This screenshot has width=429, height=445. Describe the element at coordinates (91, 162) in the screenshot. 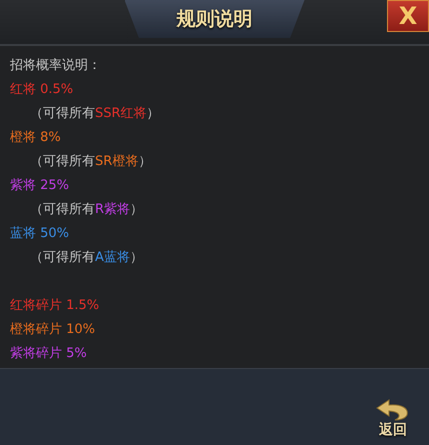

I see `note-text: （可得所有SR橙将）` at that location.